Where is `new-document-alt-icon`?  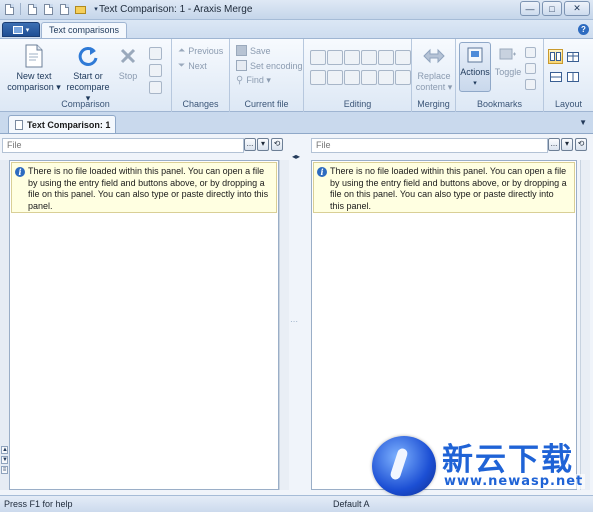 new-document-alt-icon is located at coordinates (48, 9).